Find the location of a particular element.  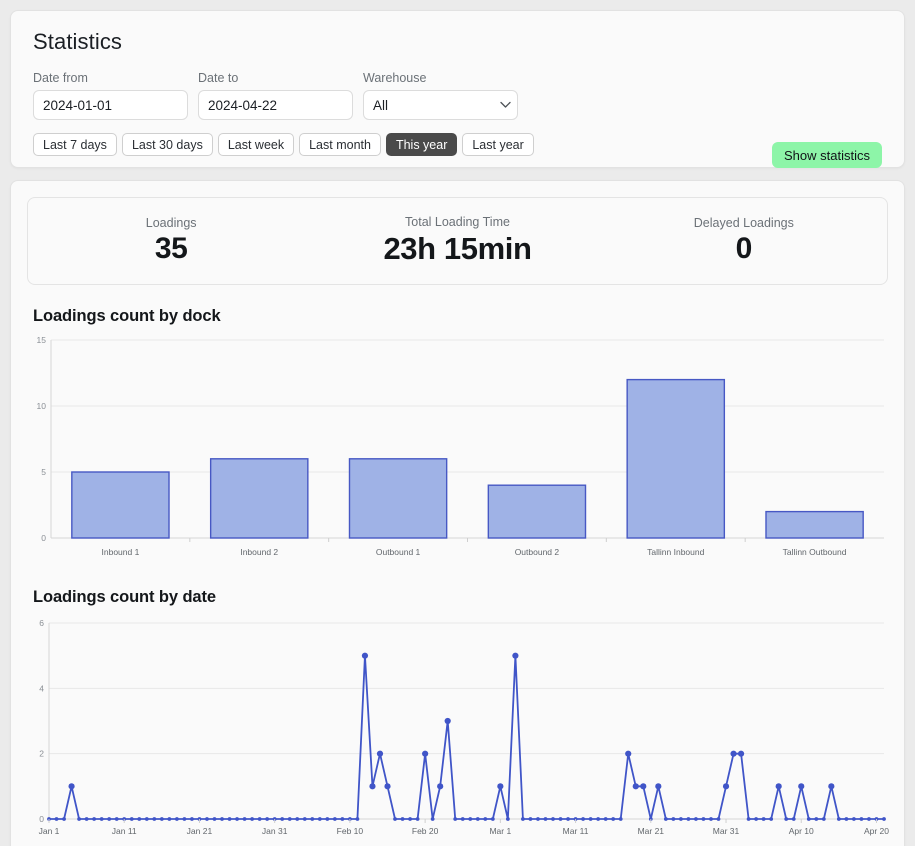

line-chart-title: Loadings count by date is located at coordinates (124, 597).